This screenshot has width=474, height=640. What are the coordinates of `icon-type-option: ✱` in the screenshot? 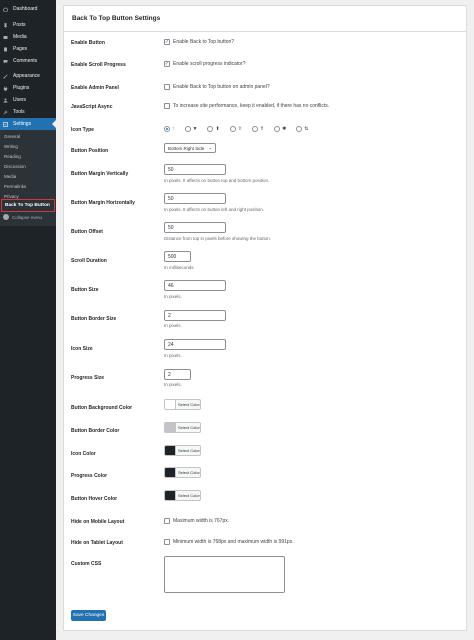 It's located at (280, 129).